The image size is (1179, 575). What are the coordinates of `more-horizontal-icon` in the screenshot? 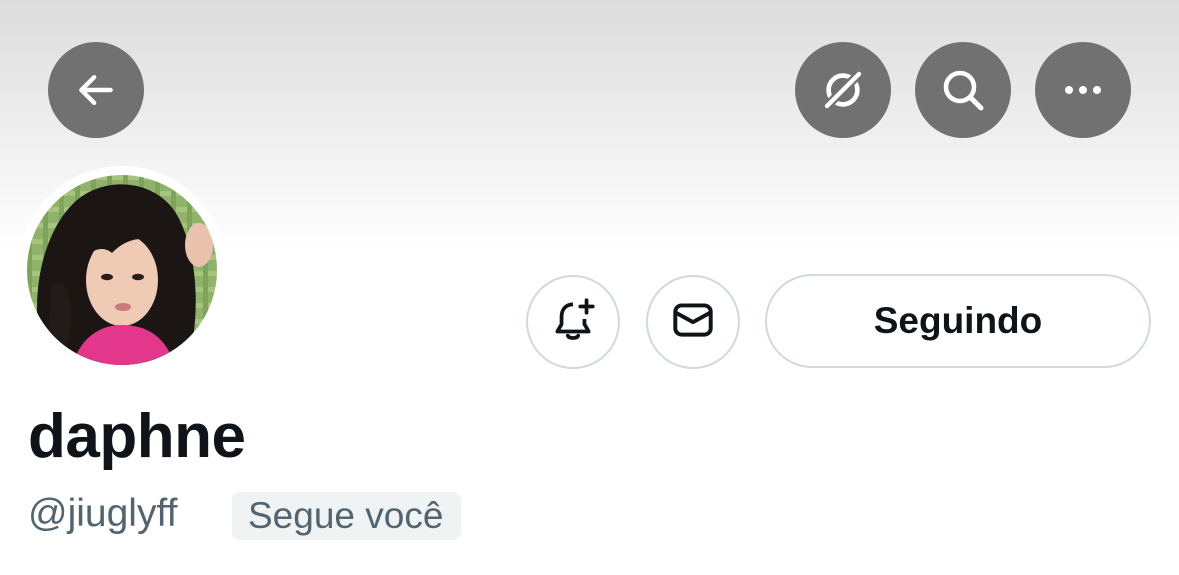 It's located at (1083, 90).